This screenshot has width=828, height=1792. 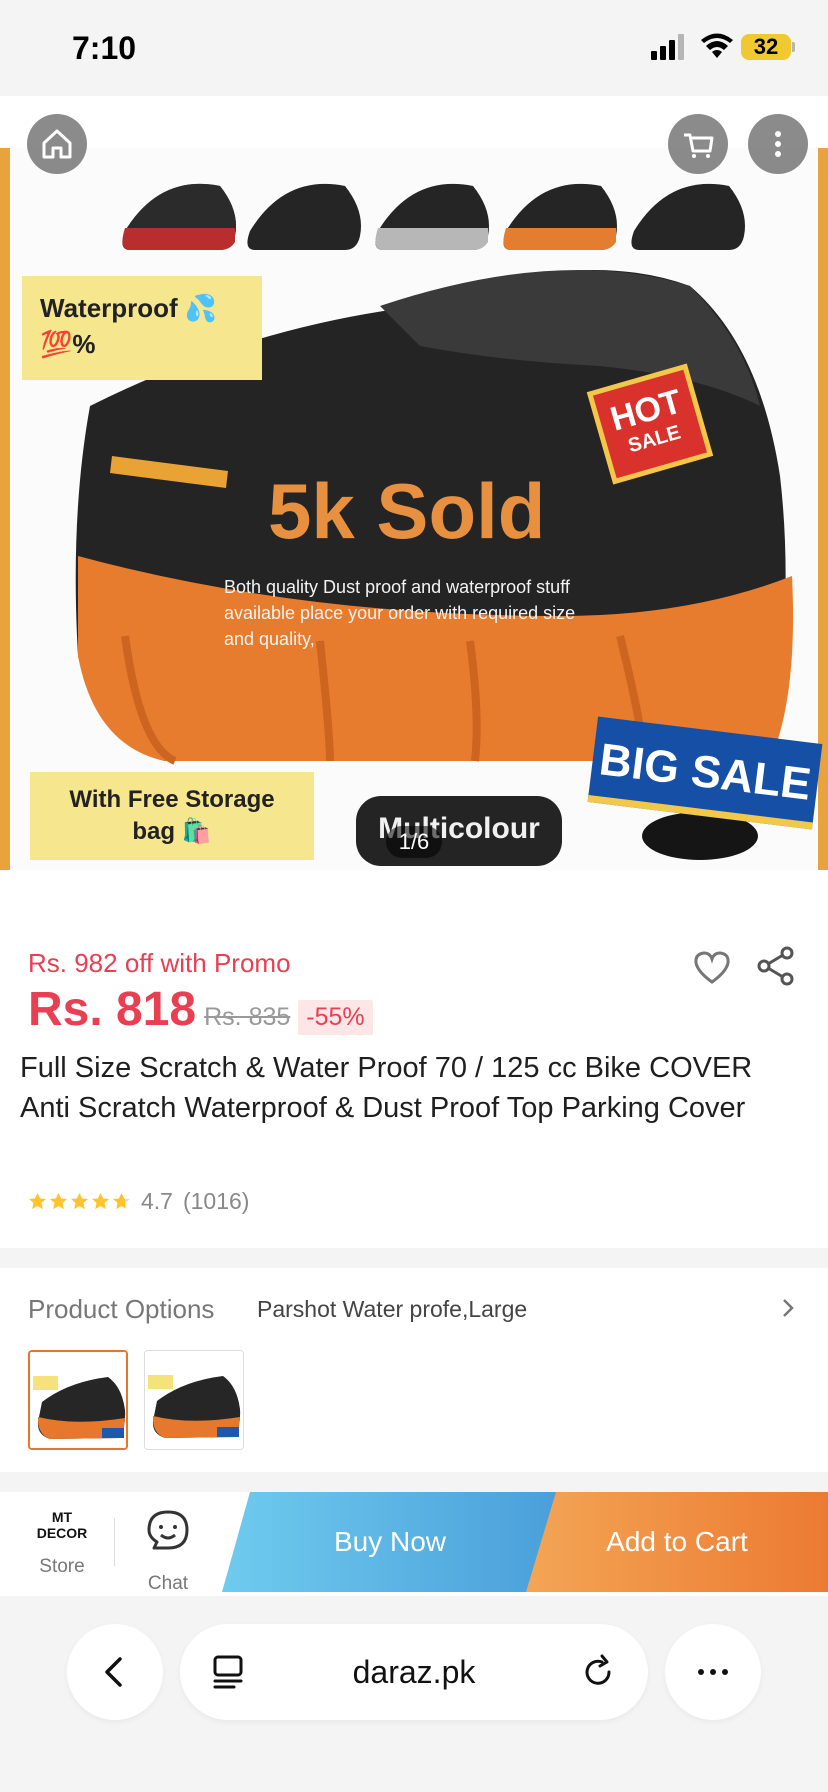 What do you see at coordinates (677, 1542) in the screenshot?
I see `add-to-cart-button: Add to Cart` at bounding box center [677, 1542].